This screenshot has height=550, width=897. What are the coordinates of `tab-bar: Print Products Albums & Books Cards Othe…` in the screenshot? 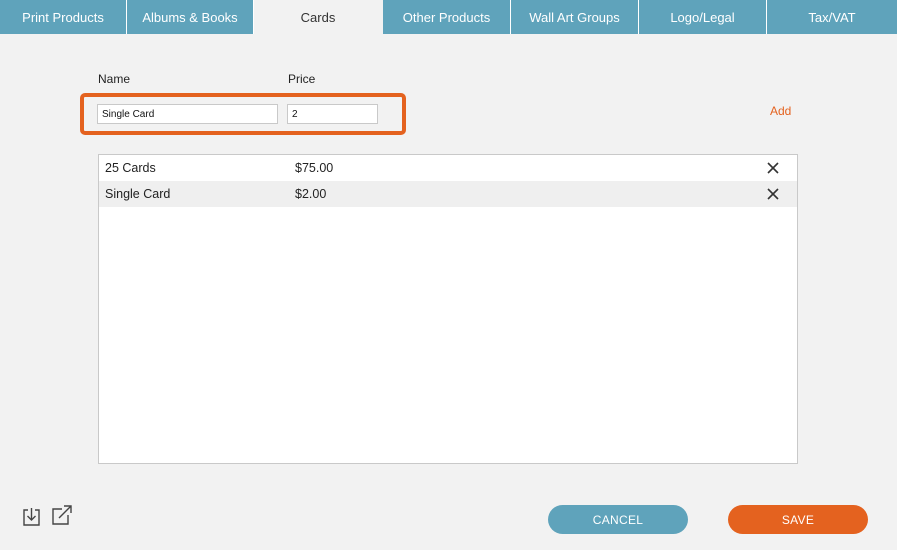 It's located at (448, 17).